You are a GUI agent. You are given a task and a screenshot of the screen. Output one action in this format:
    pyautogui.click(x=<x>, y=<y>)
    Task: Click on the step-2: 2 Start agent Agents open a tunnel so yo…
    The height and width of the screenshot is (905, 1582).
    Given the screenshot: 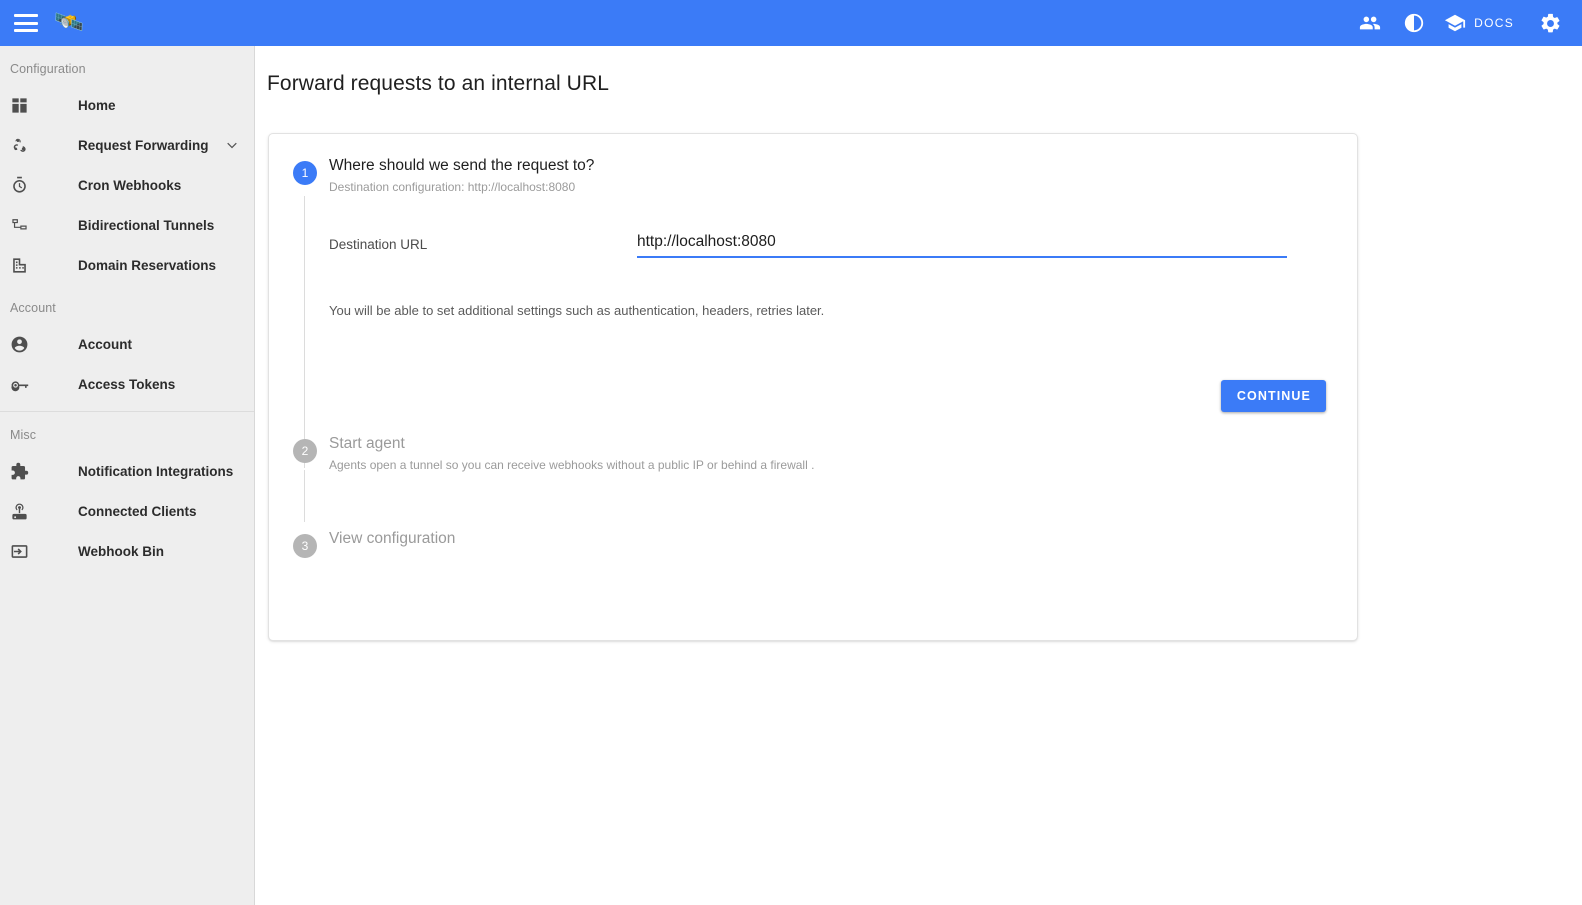 What is the action you would take?
    pyautogui.click(x=813, y=467)
    